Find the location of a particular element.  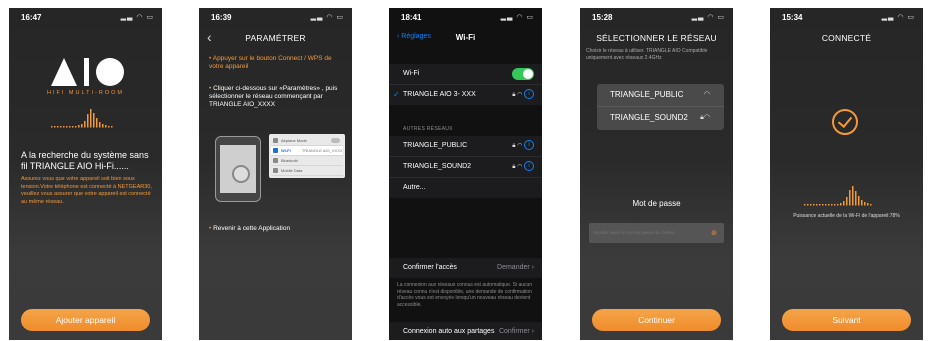

auto-hotspot-label: Connexion auto aux partages is located at coordinates (449, 331).